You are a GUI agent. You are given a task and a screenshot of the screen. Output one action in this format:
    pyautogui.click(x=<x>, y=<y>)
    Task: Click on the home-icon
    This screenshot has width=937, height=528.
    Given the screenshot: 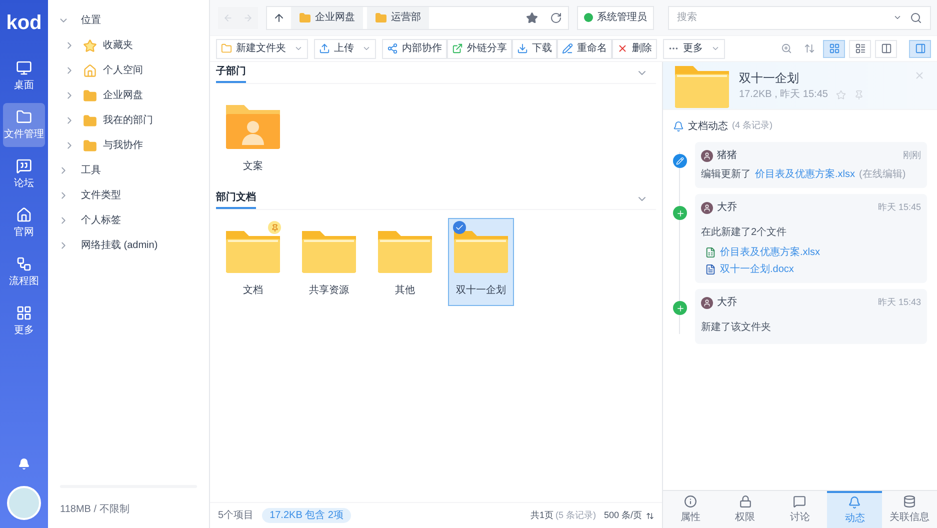 What is the action you would take?
    pyautogui.click(x=24, y=214)
    